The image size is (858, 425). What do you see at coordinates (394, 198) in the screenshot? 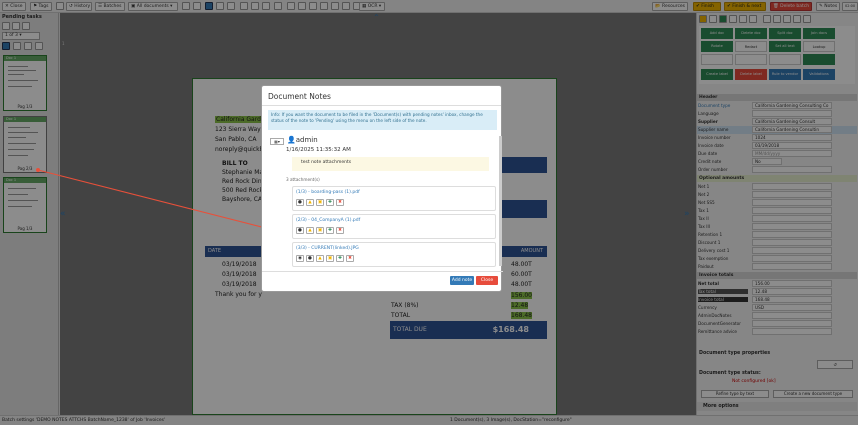
I see `attachment-item: (1/3) - boarding-pass (1).pdf ● ▲ ▣ ✚ ✖` at bounding box center [394, 198].